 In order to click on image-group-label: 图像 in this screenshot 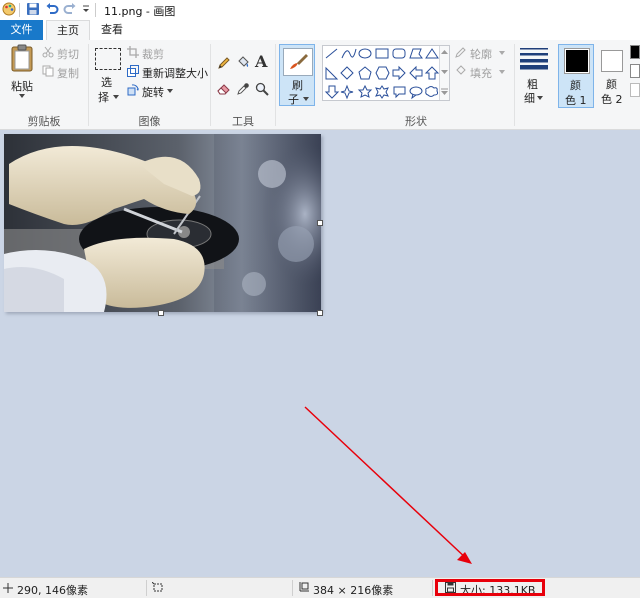, I will do `click(149, 121)`.